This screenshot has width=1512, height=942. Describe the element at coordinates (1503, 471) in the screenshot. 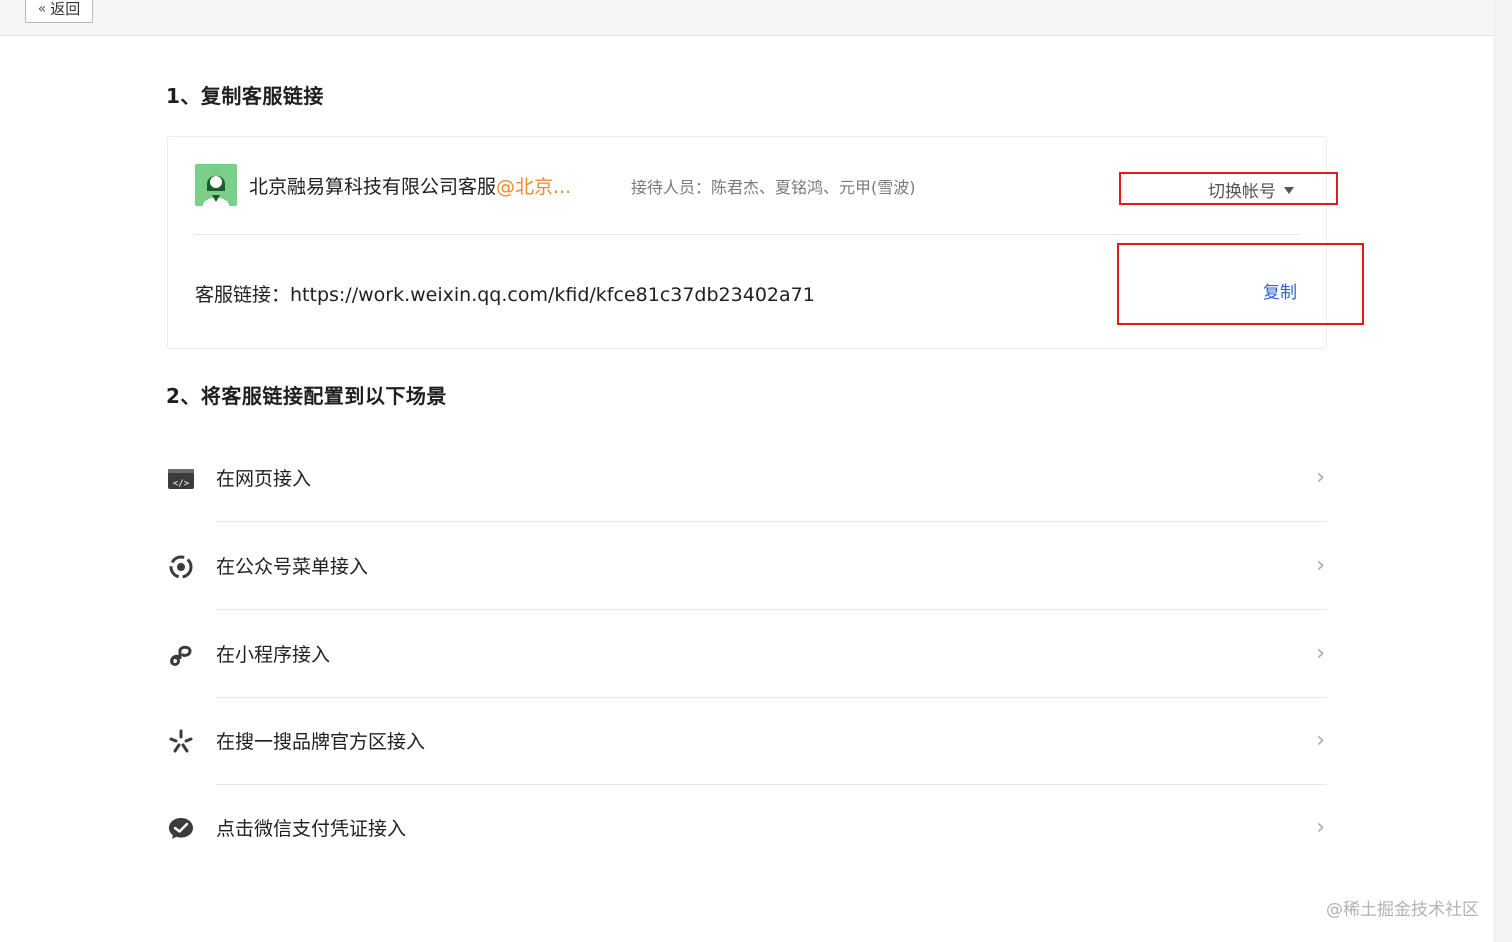

I see `vertical-scrollbar` at that location.